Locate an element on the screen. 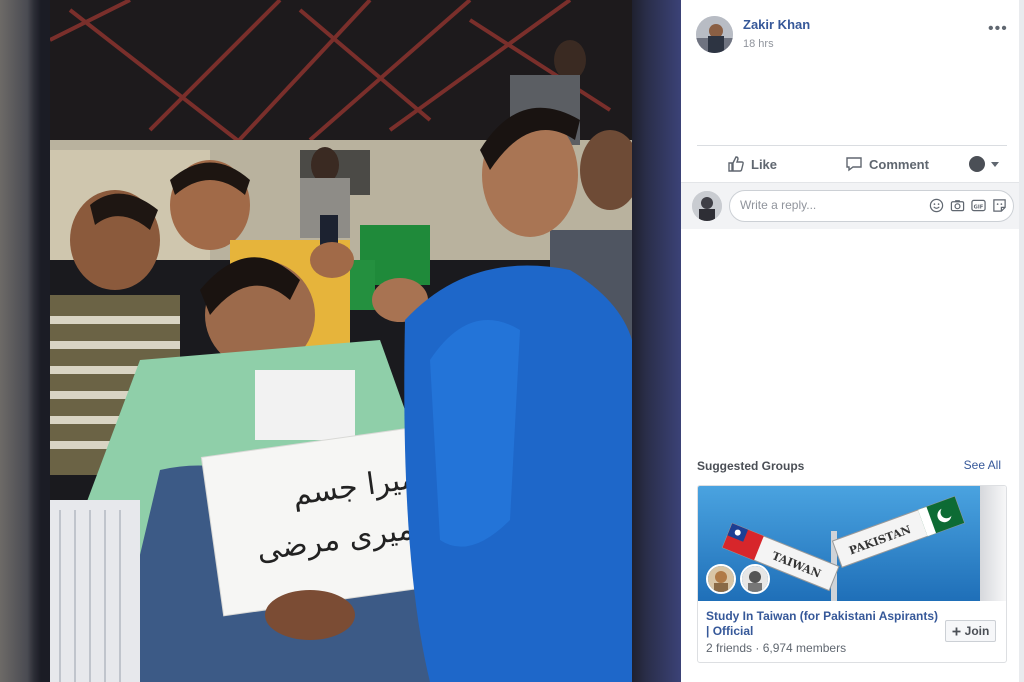 This screenshot has width=1024, height=682. panel-edge is located at coordinates (1021, 341).